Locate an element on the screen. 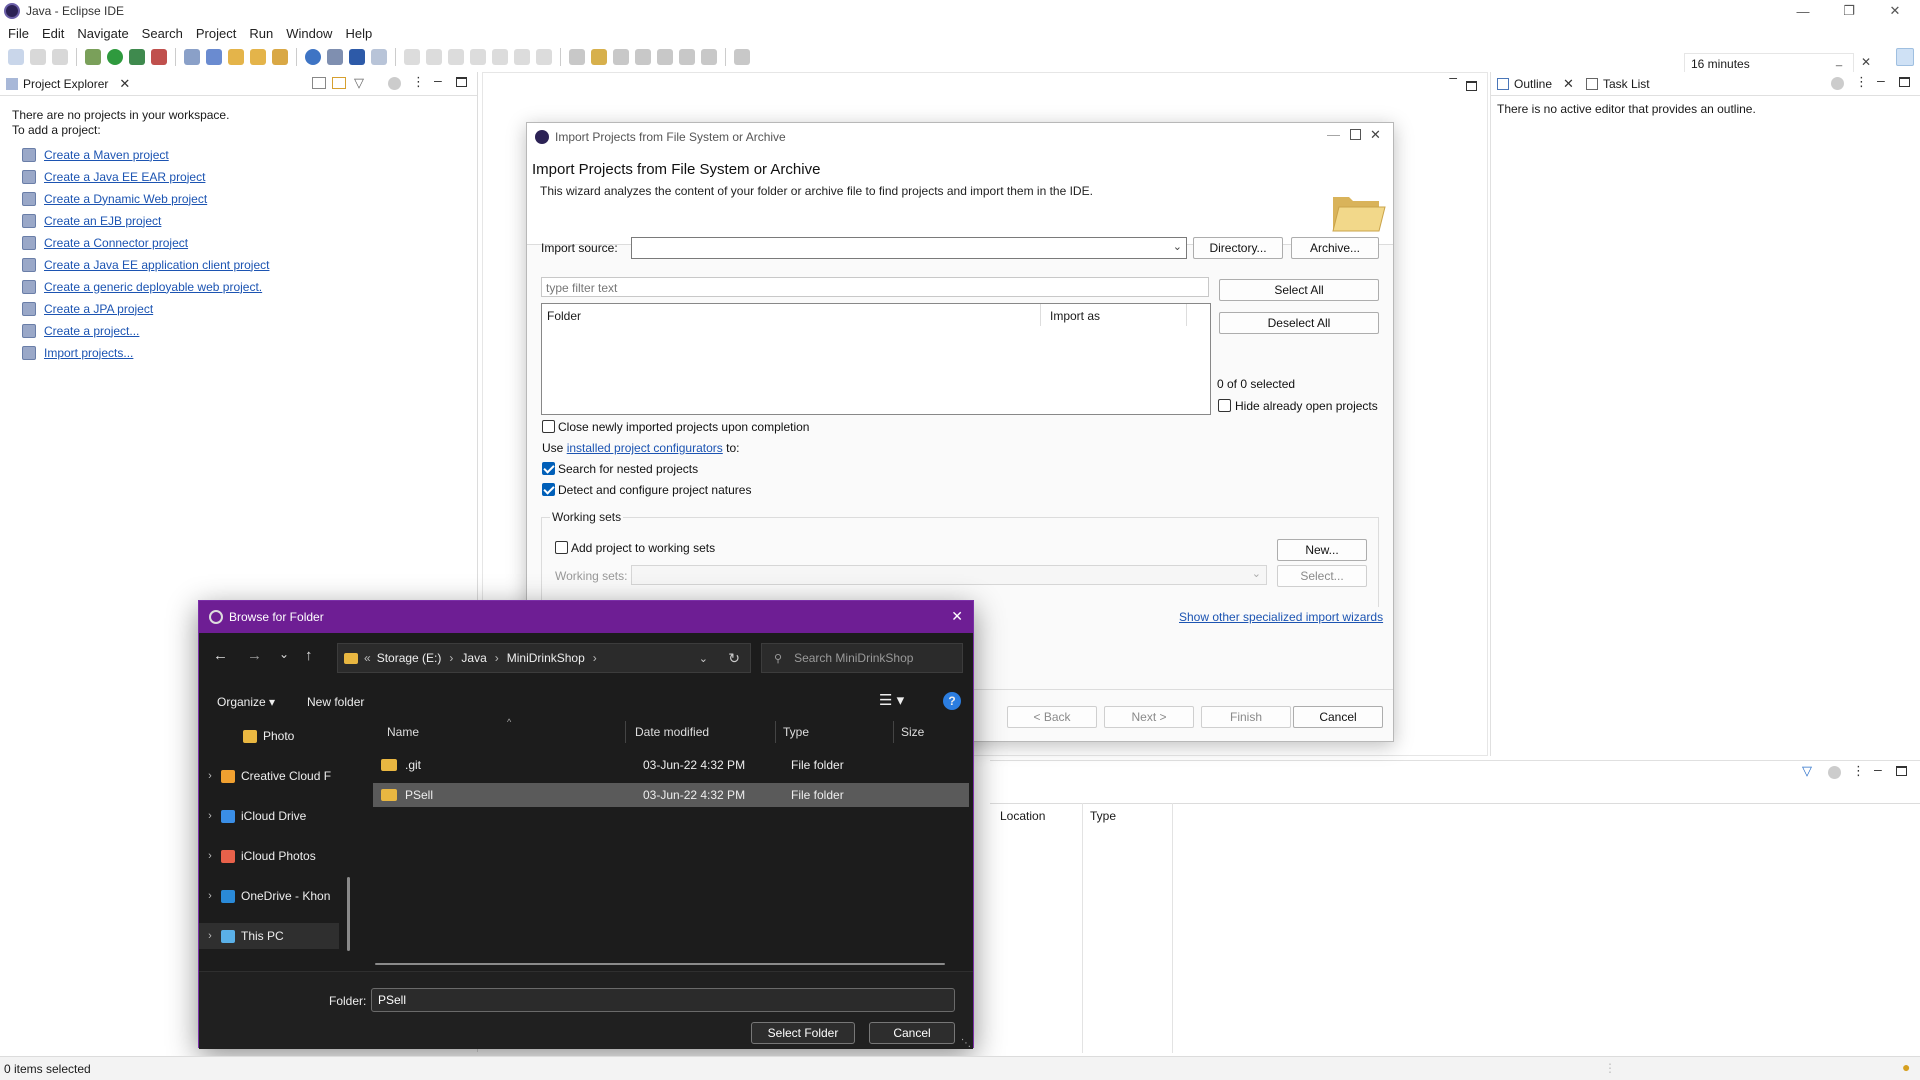 The width and height of the screenshot is (1920, 1080). column-name: Name is located at coordinates (403, 732).